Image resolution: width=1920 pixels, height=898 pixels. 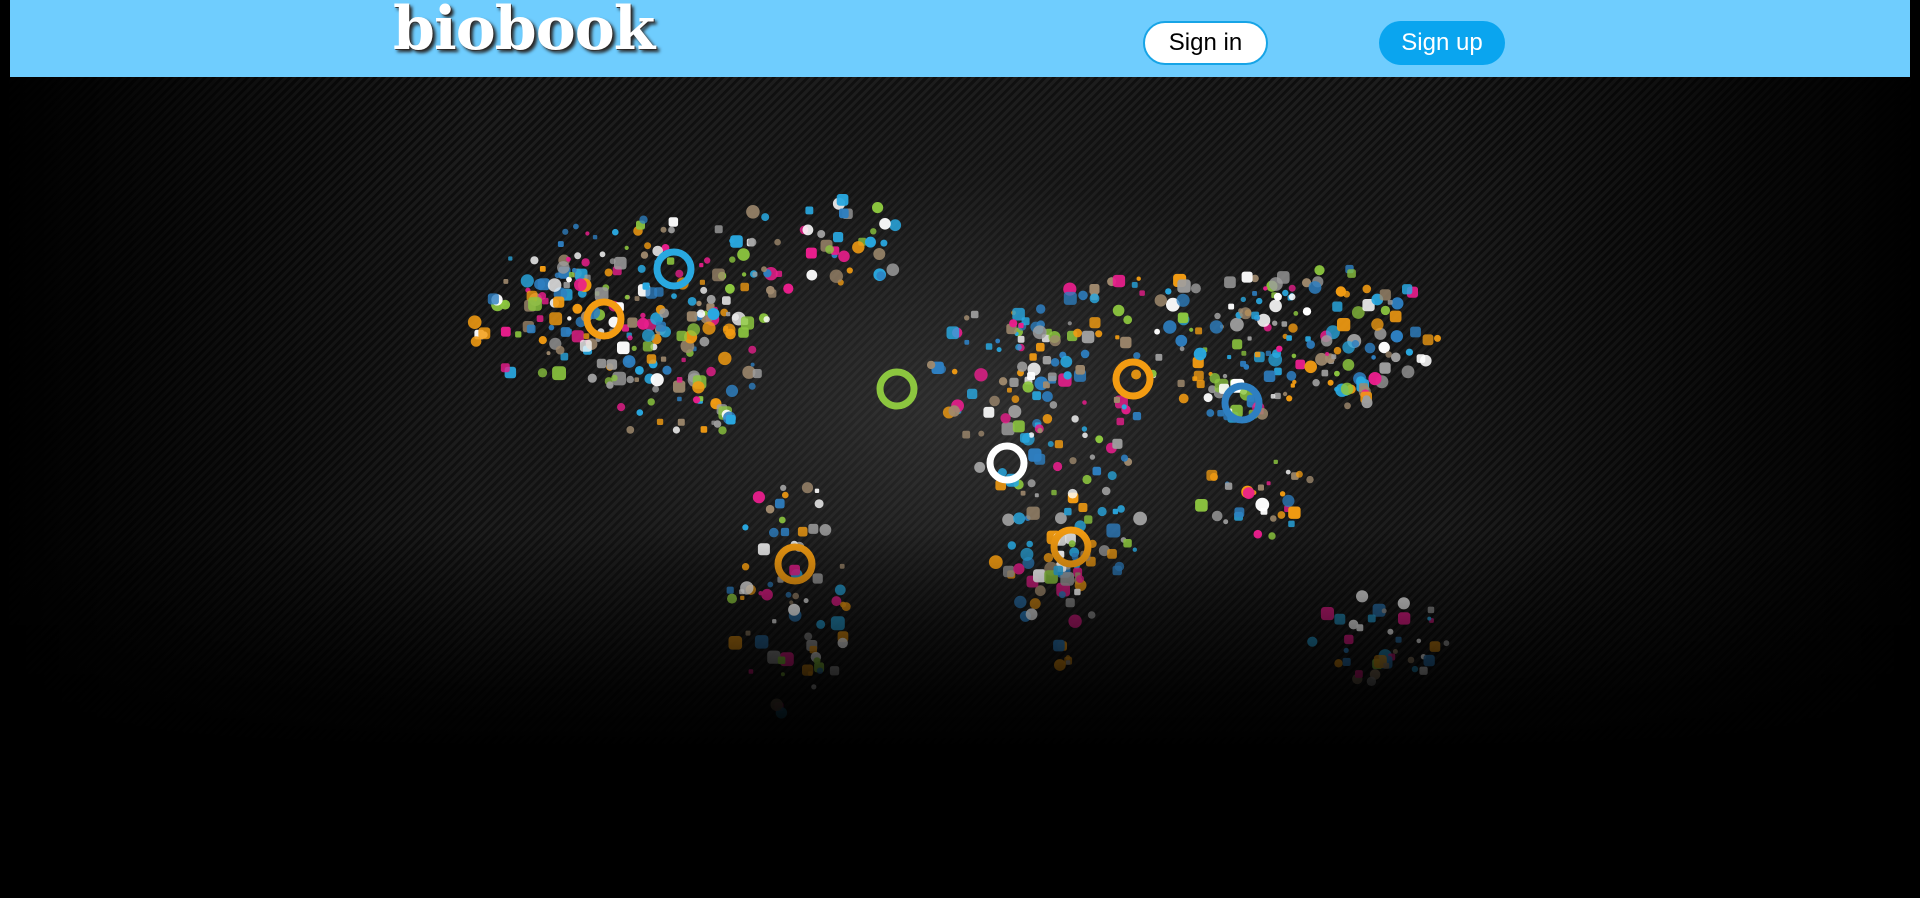 I want to click on sign-in-button: Sign in, so click(x=1205, y=43).